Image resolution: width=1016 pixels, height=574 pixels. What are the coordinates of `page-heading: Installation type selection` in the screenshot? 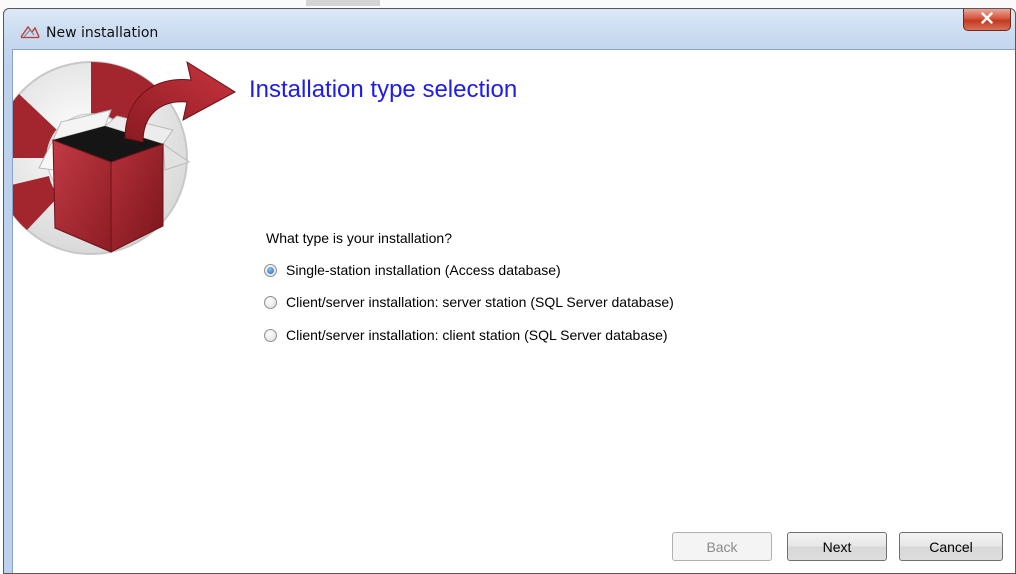 It's located at (383, 89).